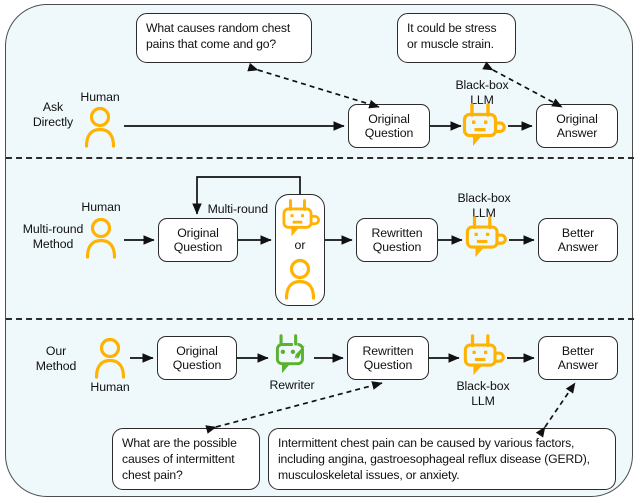  What do you see at coordinates (53, 114) in the screenshot?
I see `row-label-ask-directly-text: Ask Directly` at bounding box center [53, 114].